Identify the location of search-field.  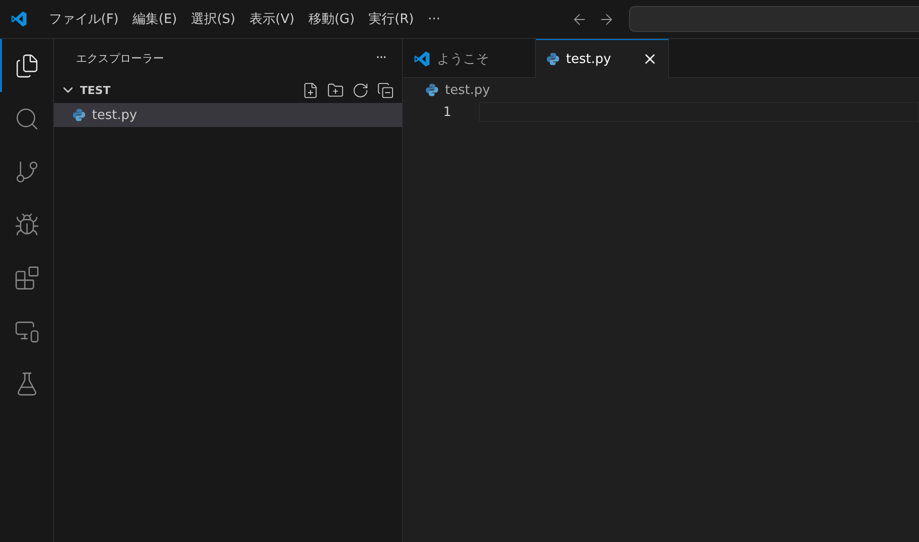
(774, 19).